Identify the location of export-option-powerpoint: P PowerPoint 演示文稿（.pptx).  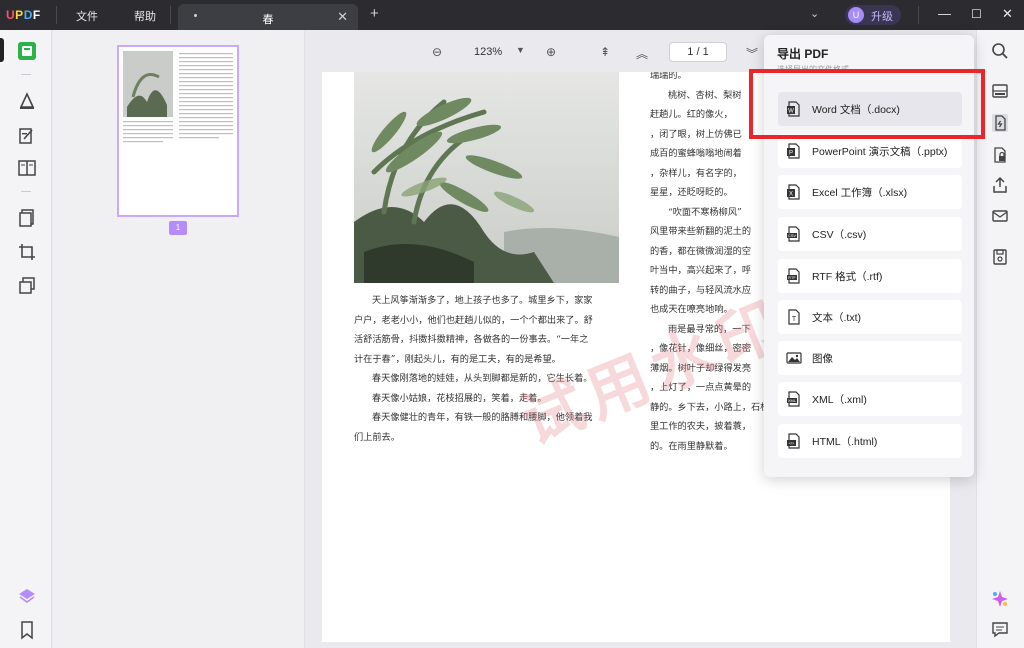
(870, 151).